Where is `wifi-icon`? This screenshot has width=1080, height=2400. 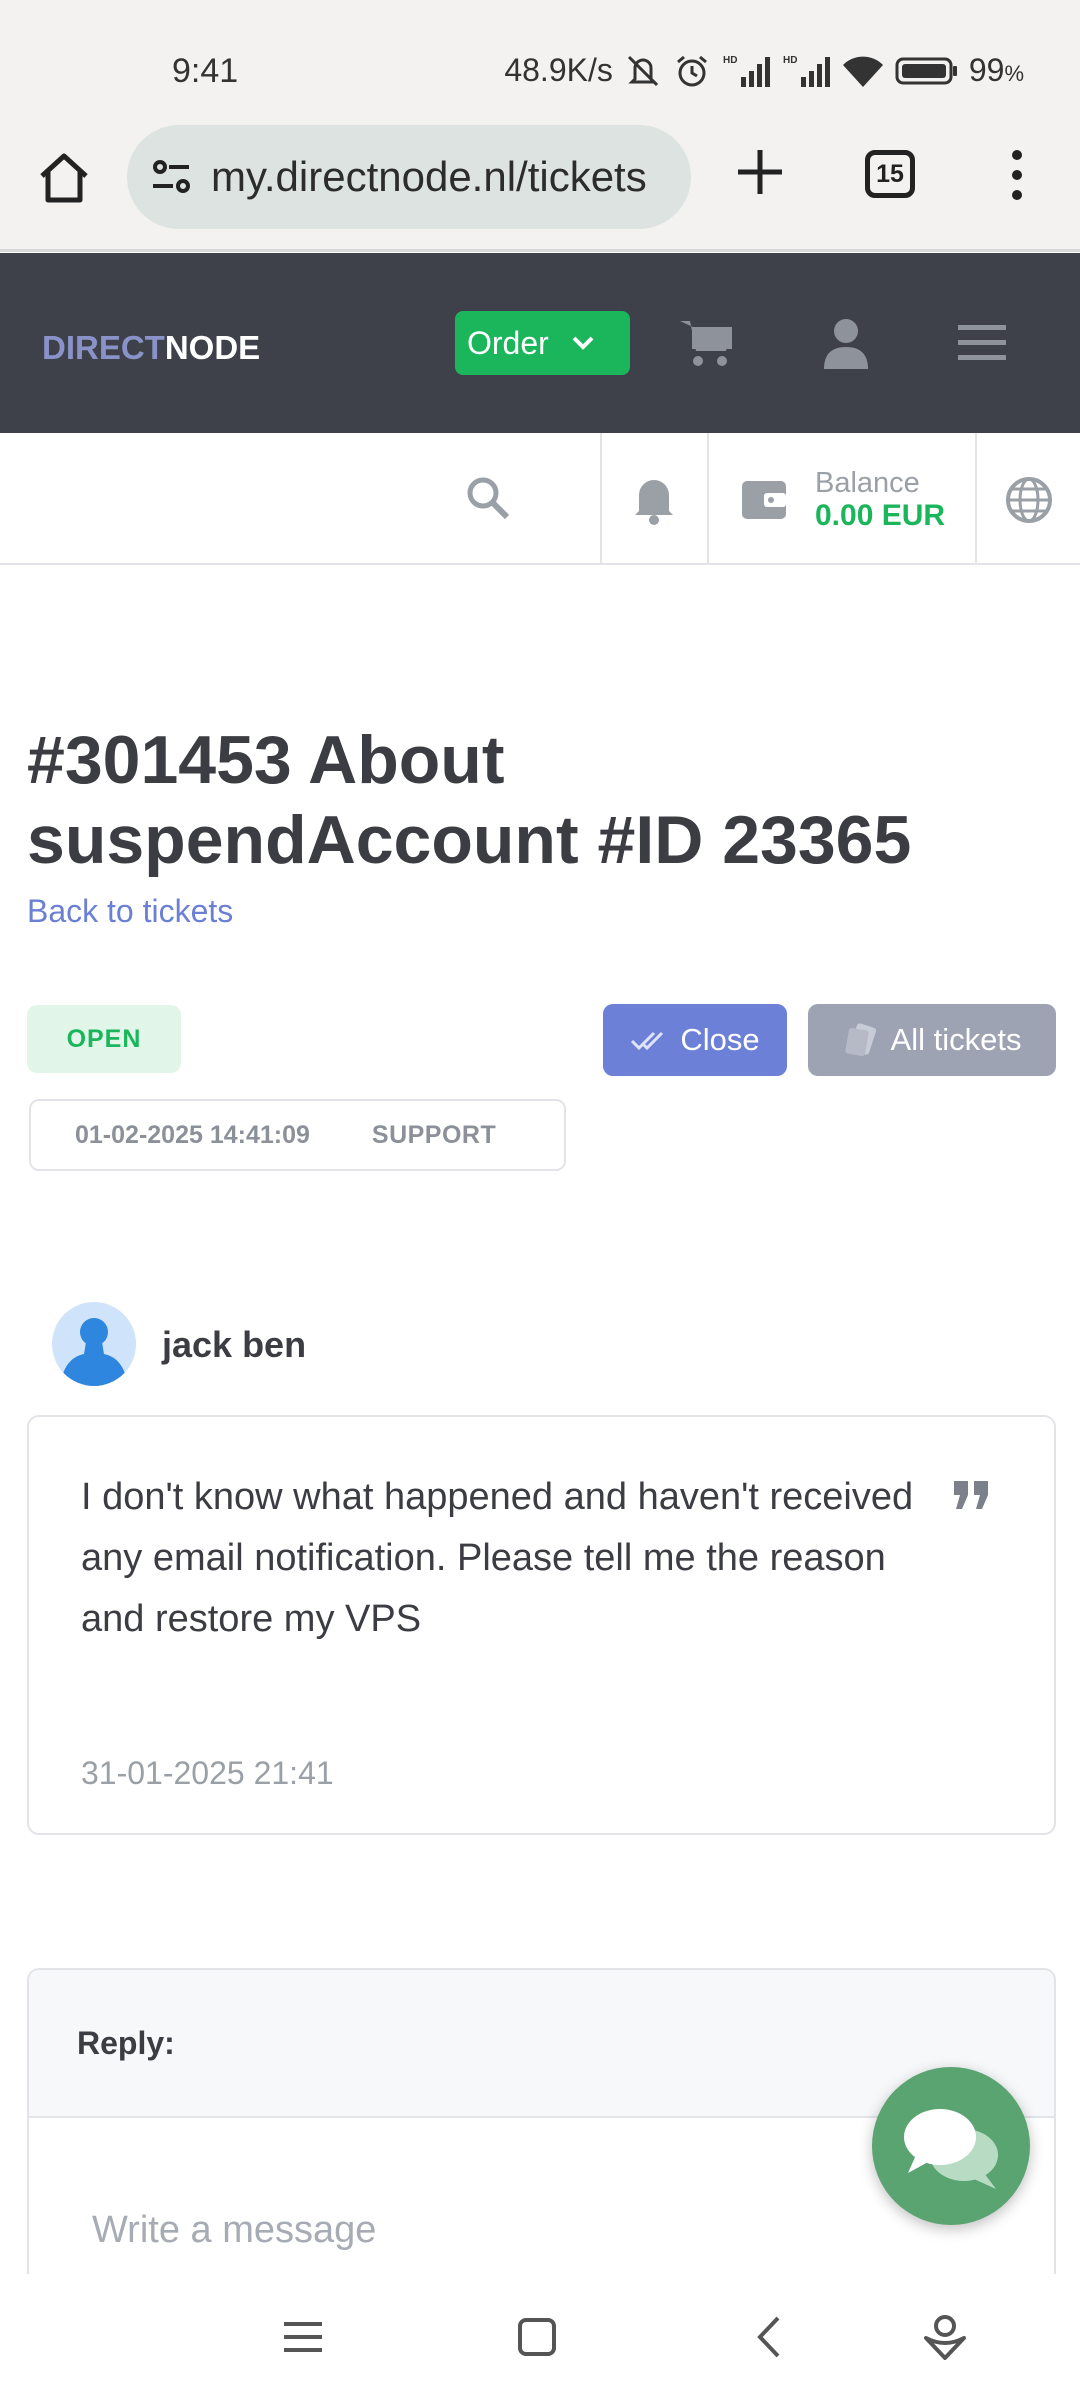
wifi-icon is located at coordinates (862, 71).